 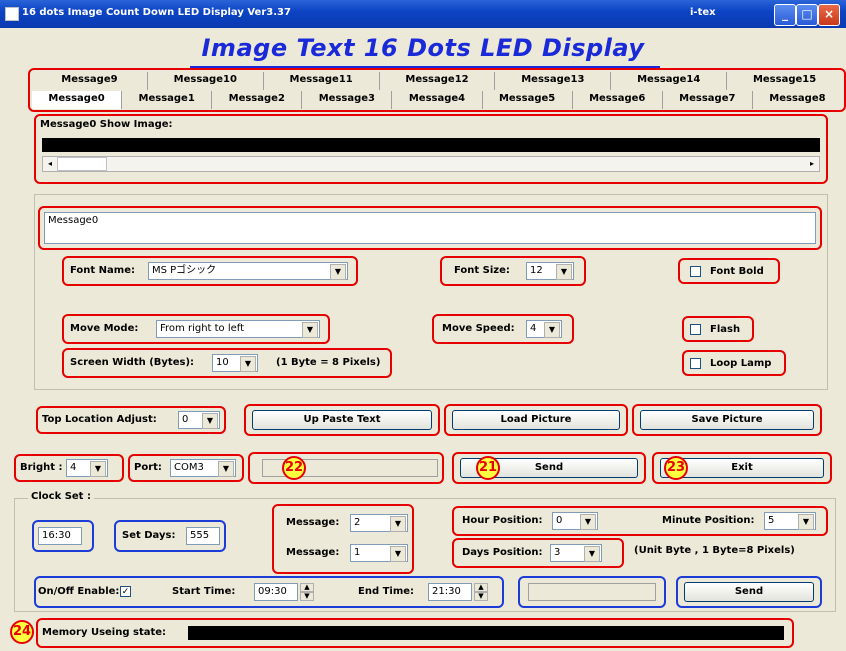 I want to click on font-name-select: MS Pゴシック ▼, so click(x=248, y=271).